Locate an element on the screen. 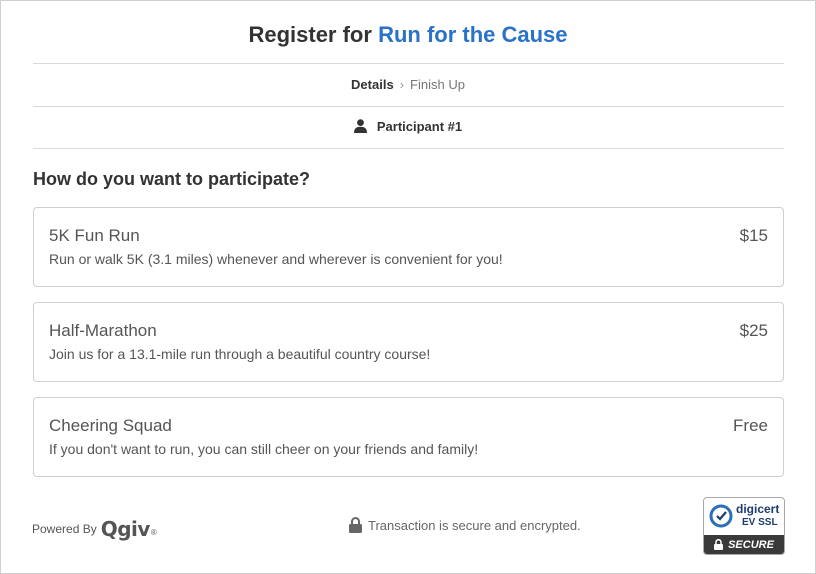 Image resolution: width=816 pixels, height=574 pixels. security-notice: Transaction is secure and encrypted. is located at coordinates (465, 525).